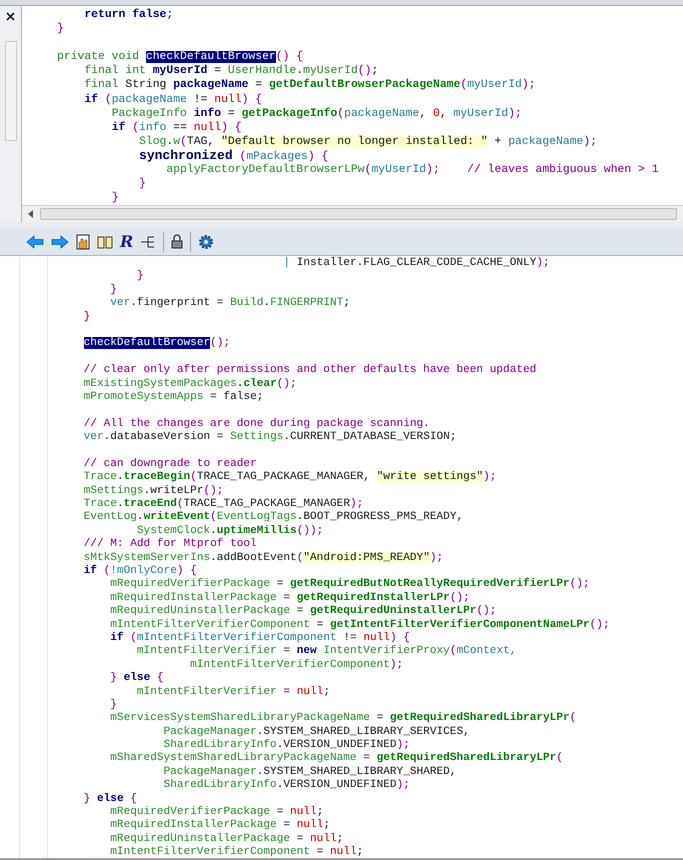 The image size is (683, 860). I want to click on code-line: mPromoteSystemApps = false;, so click(173, 397).